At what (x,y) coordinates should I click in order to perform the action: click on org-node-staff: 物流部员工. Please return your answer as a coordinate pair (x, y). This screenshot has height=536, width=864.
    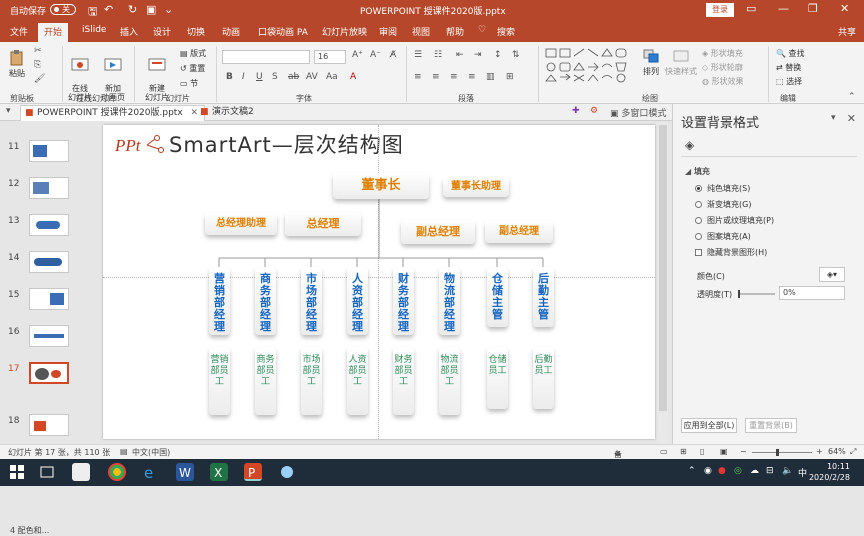
    Looking at the image, I should click on (449, 381).